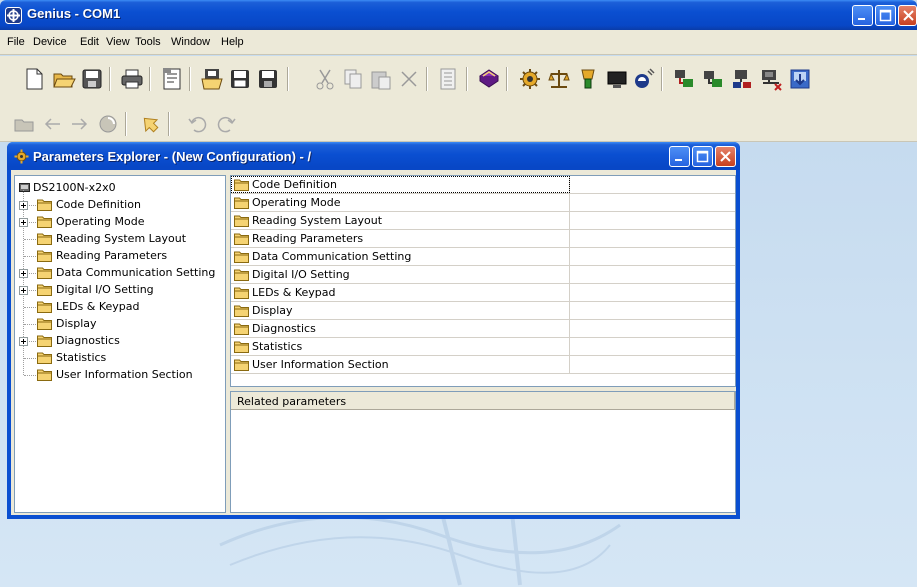 The image size is (917, 587). What do you see at coordinates (489, 79) in the screenshot?
I see `book-icon` at bounding box center [489, 79].